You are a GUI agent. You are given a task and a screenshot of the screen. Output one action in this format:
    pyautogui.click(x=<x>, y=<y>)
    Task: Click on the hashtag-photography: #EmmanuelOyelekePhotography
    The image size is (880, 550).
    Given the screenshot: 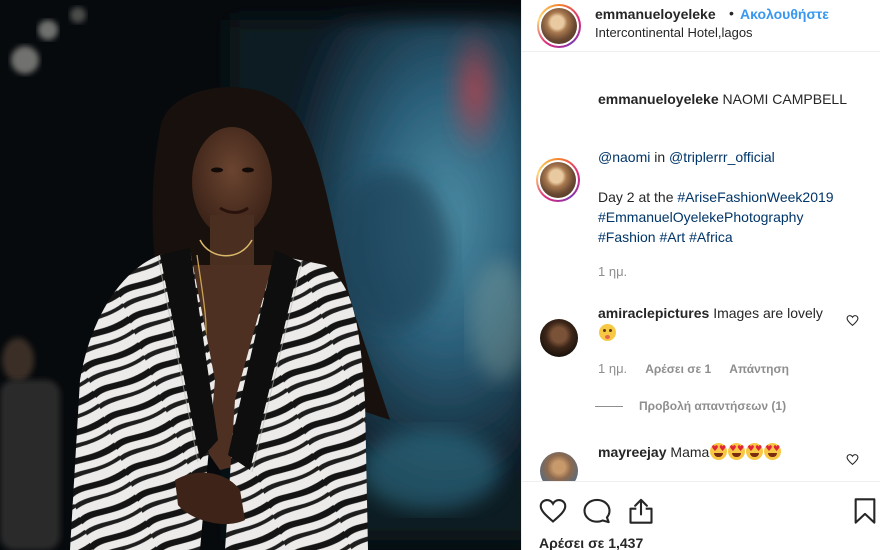 What is the action you would take?
    pyautogui.click(x=700, y=217)
    